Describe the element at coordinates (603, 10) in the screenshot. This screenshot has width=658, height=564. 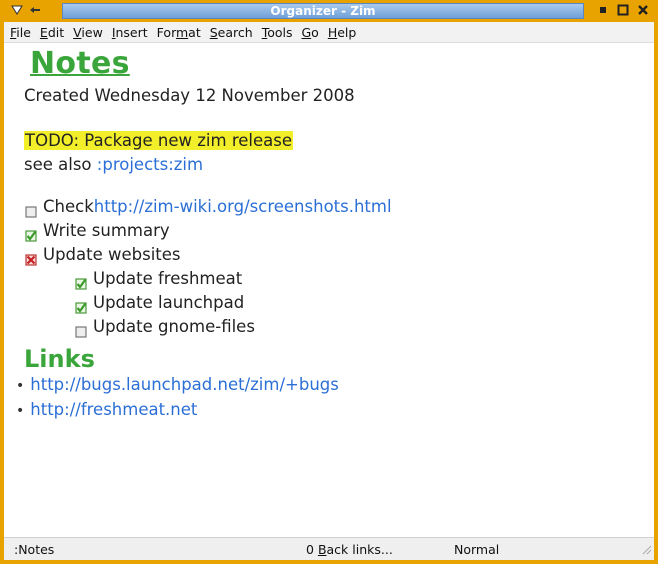
I see `minimize-icon` at that location.